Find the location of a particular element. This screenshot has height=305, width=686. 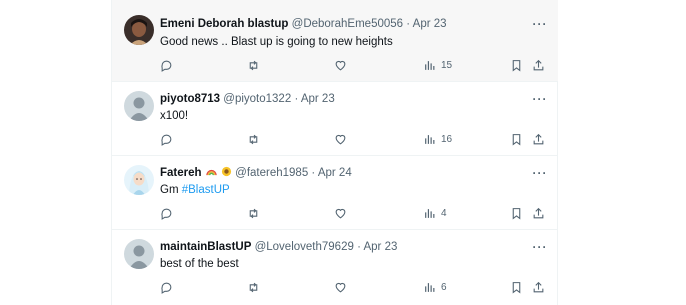

views-button: 16 is located at coordinates (437, 139).